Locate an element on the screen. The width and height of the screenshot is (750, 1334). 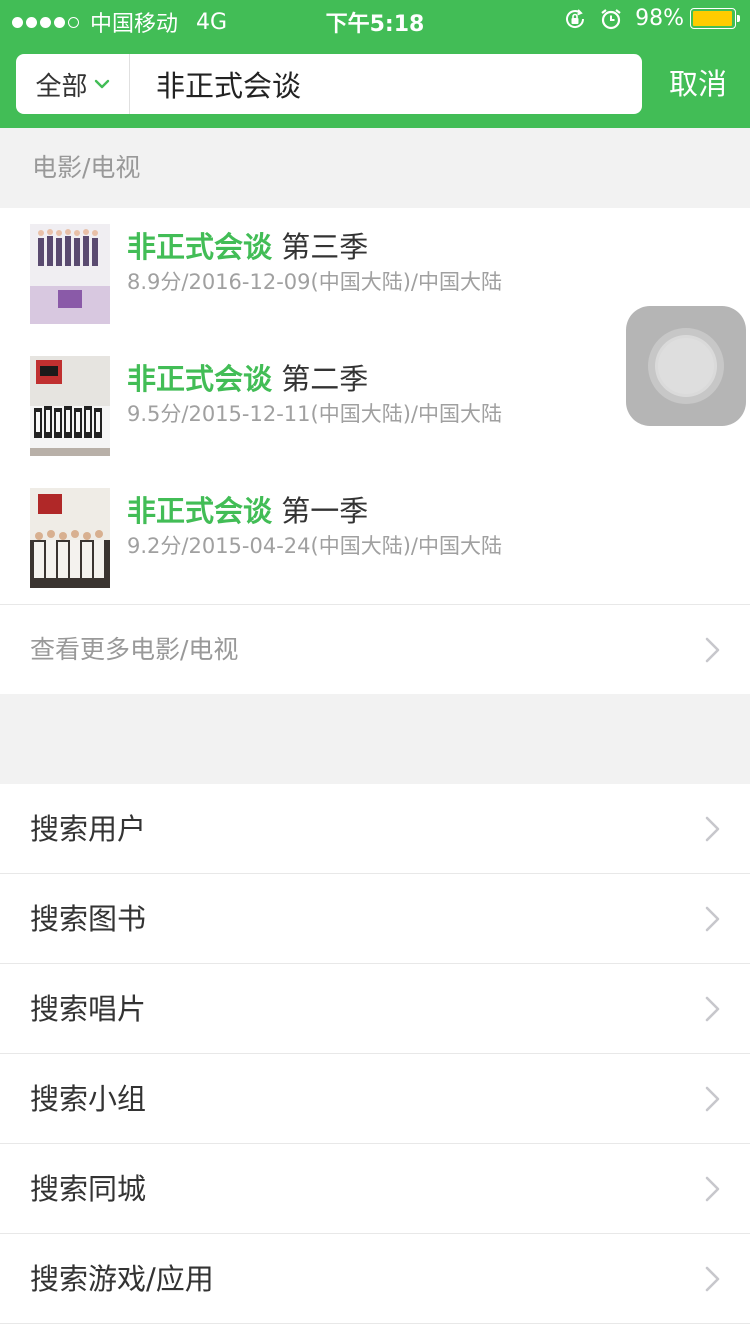
search-option-games-apps: 搜索游戏/应用 is located at coordinates (375, 1279).